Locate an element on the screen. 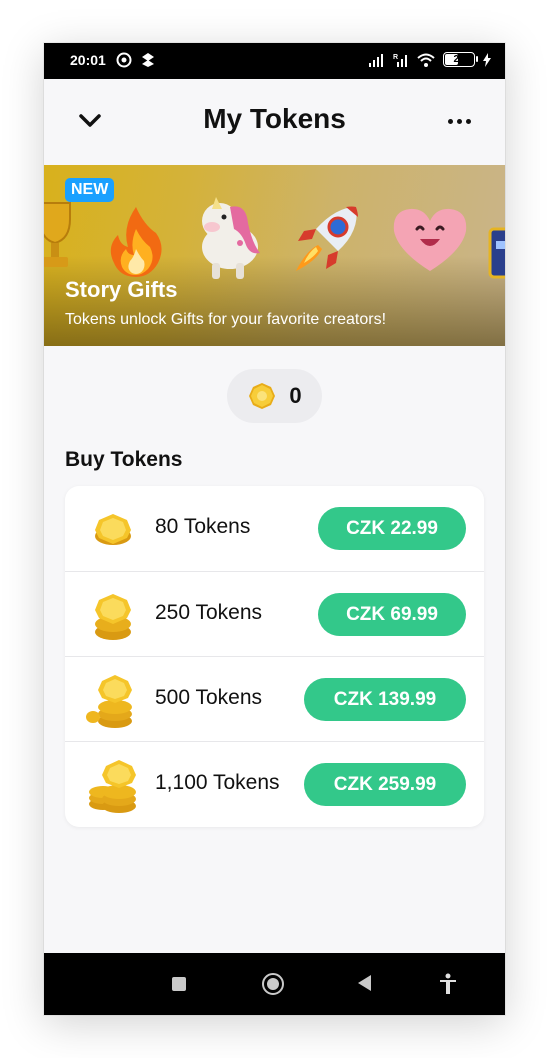  status-bar: 20:01 R 21 is located at coordinates (274, 61).